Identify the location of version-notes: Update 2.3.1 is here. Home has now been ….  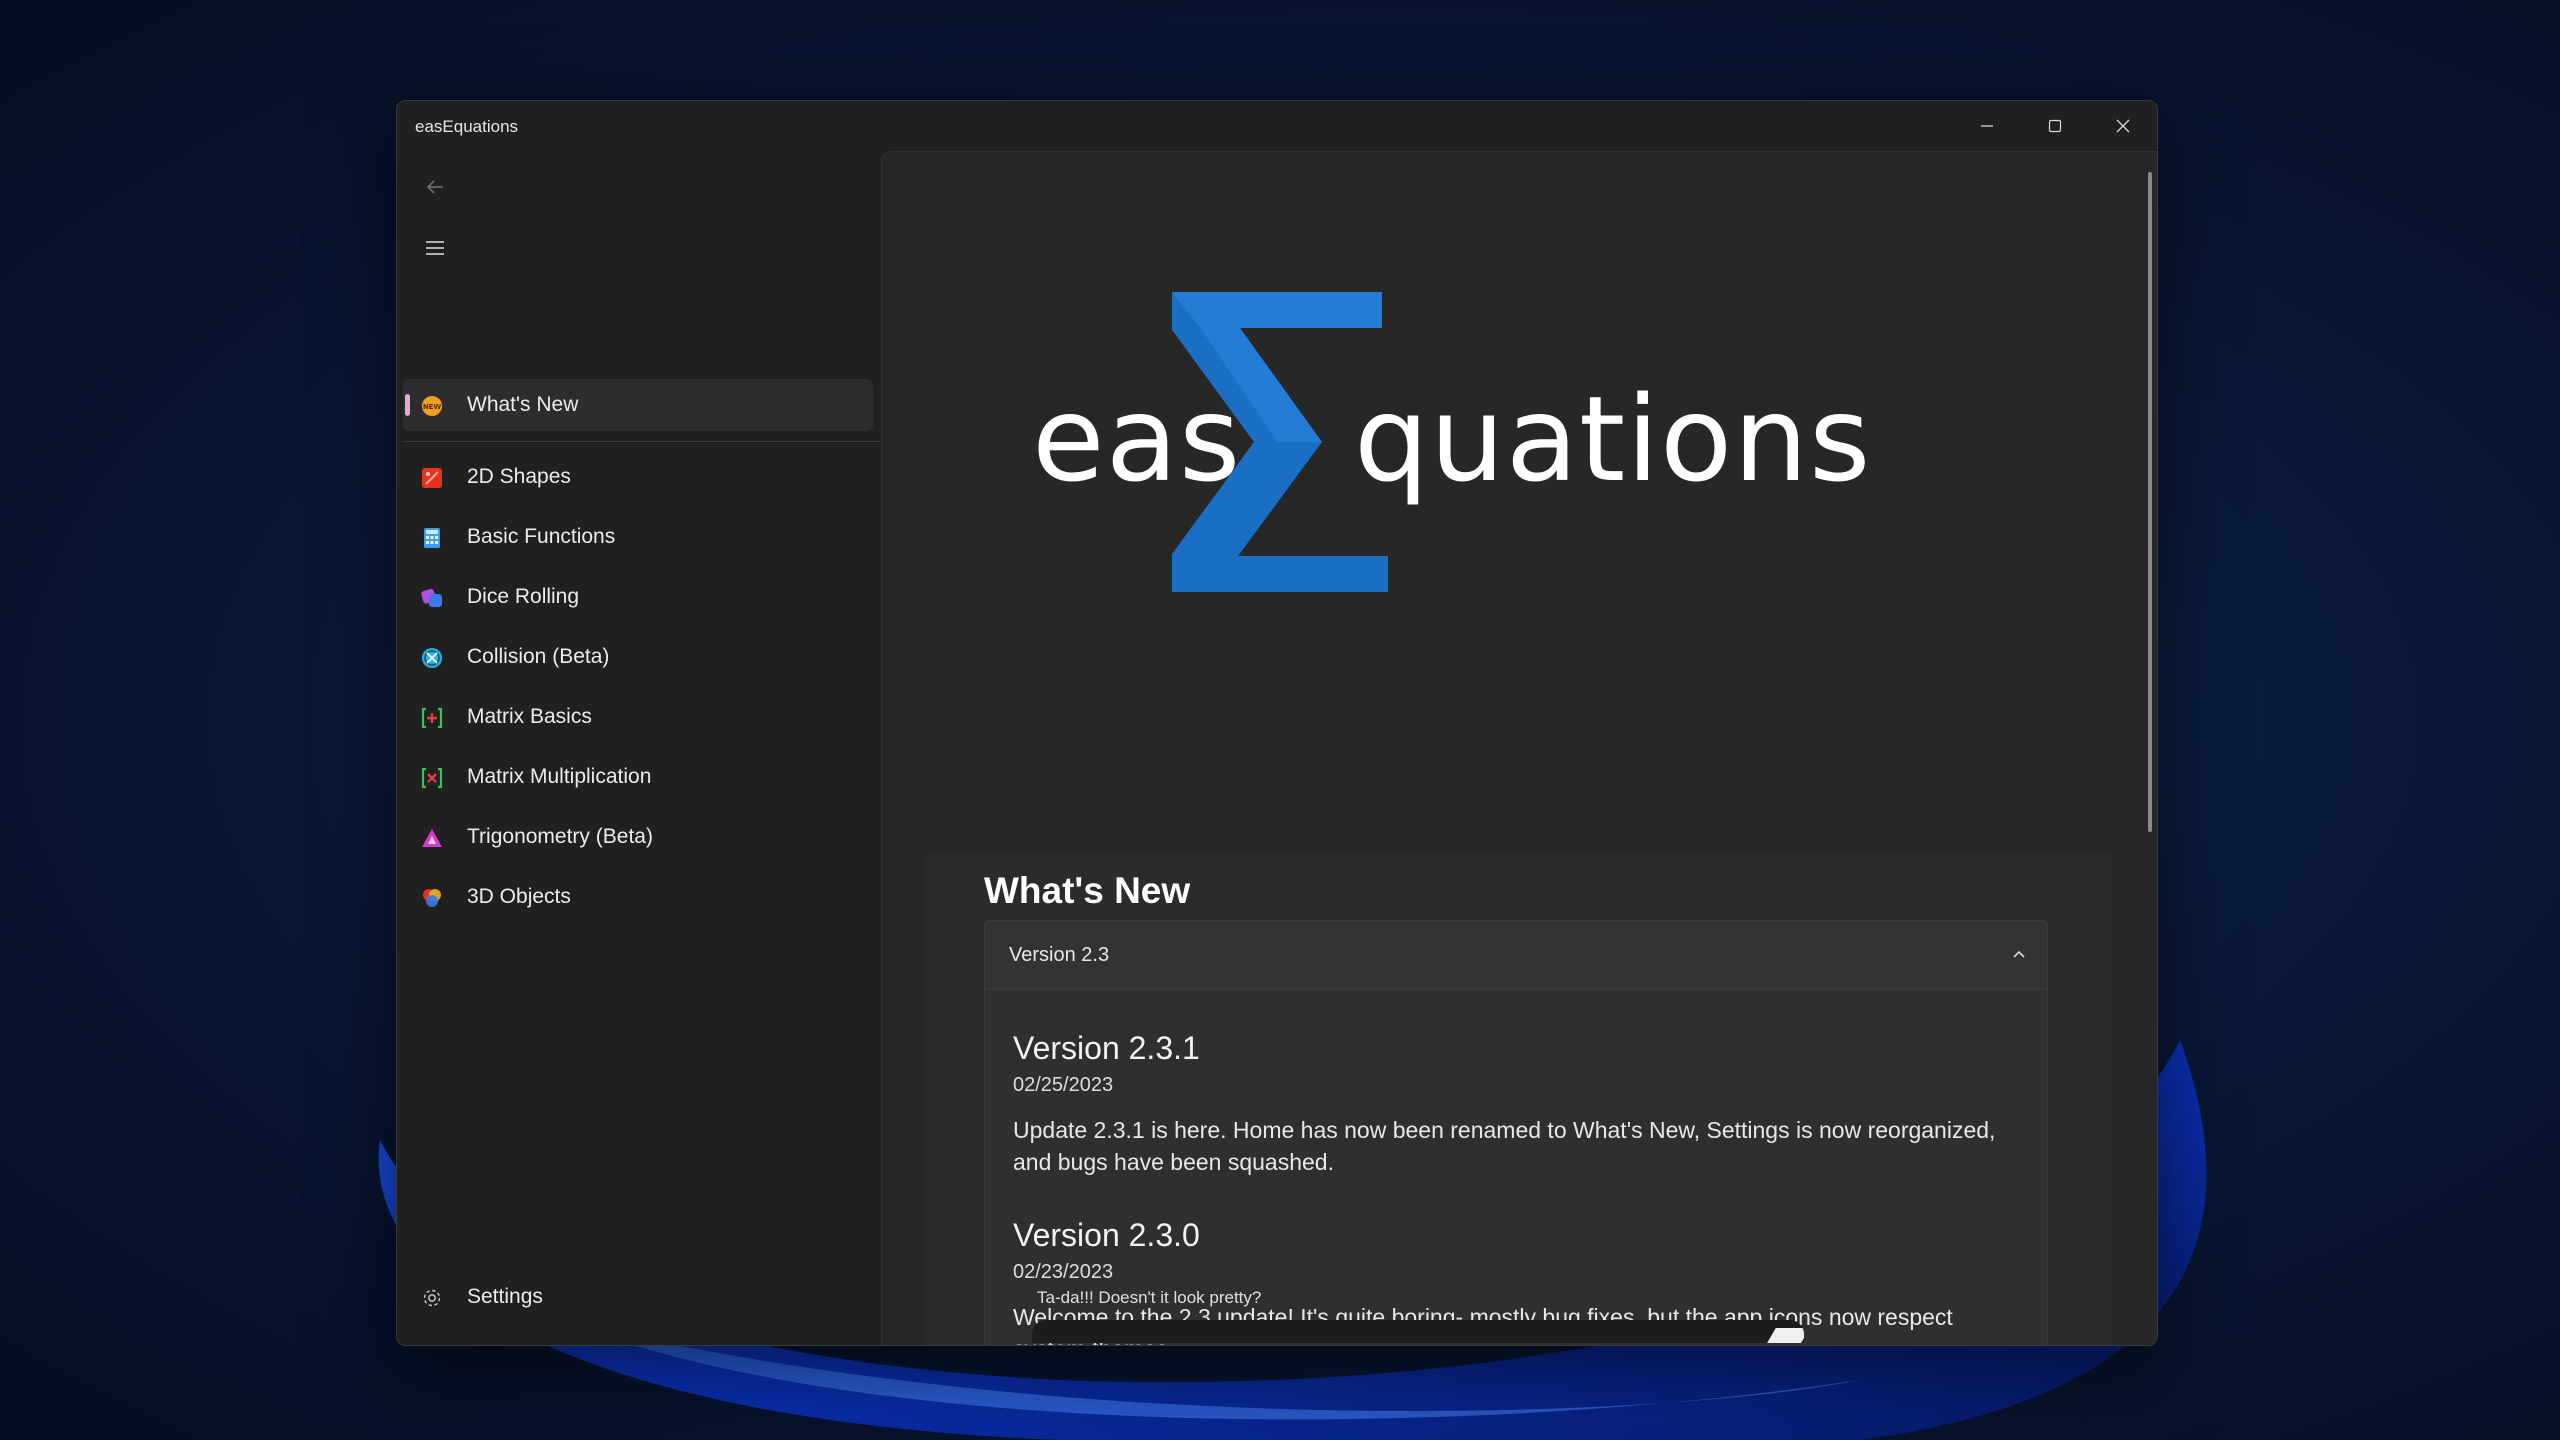
(1504, 1146).